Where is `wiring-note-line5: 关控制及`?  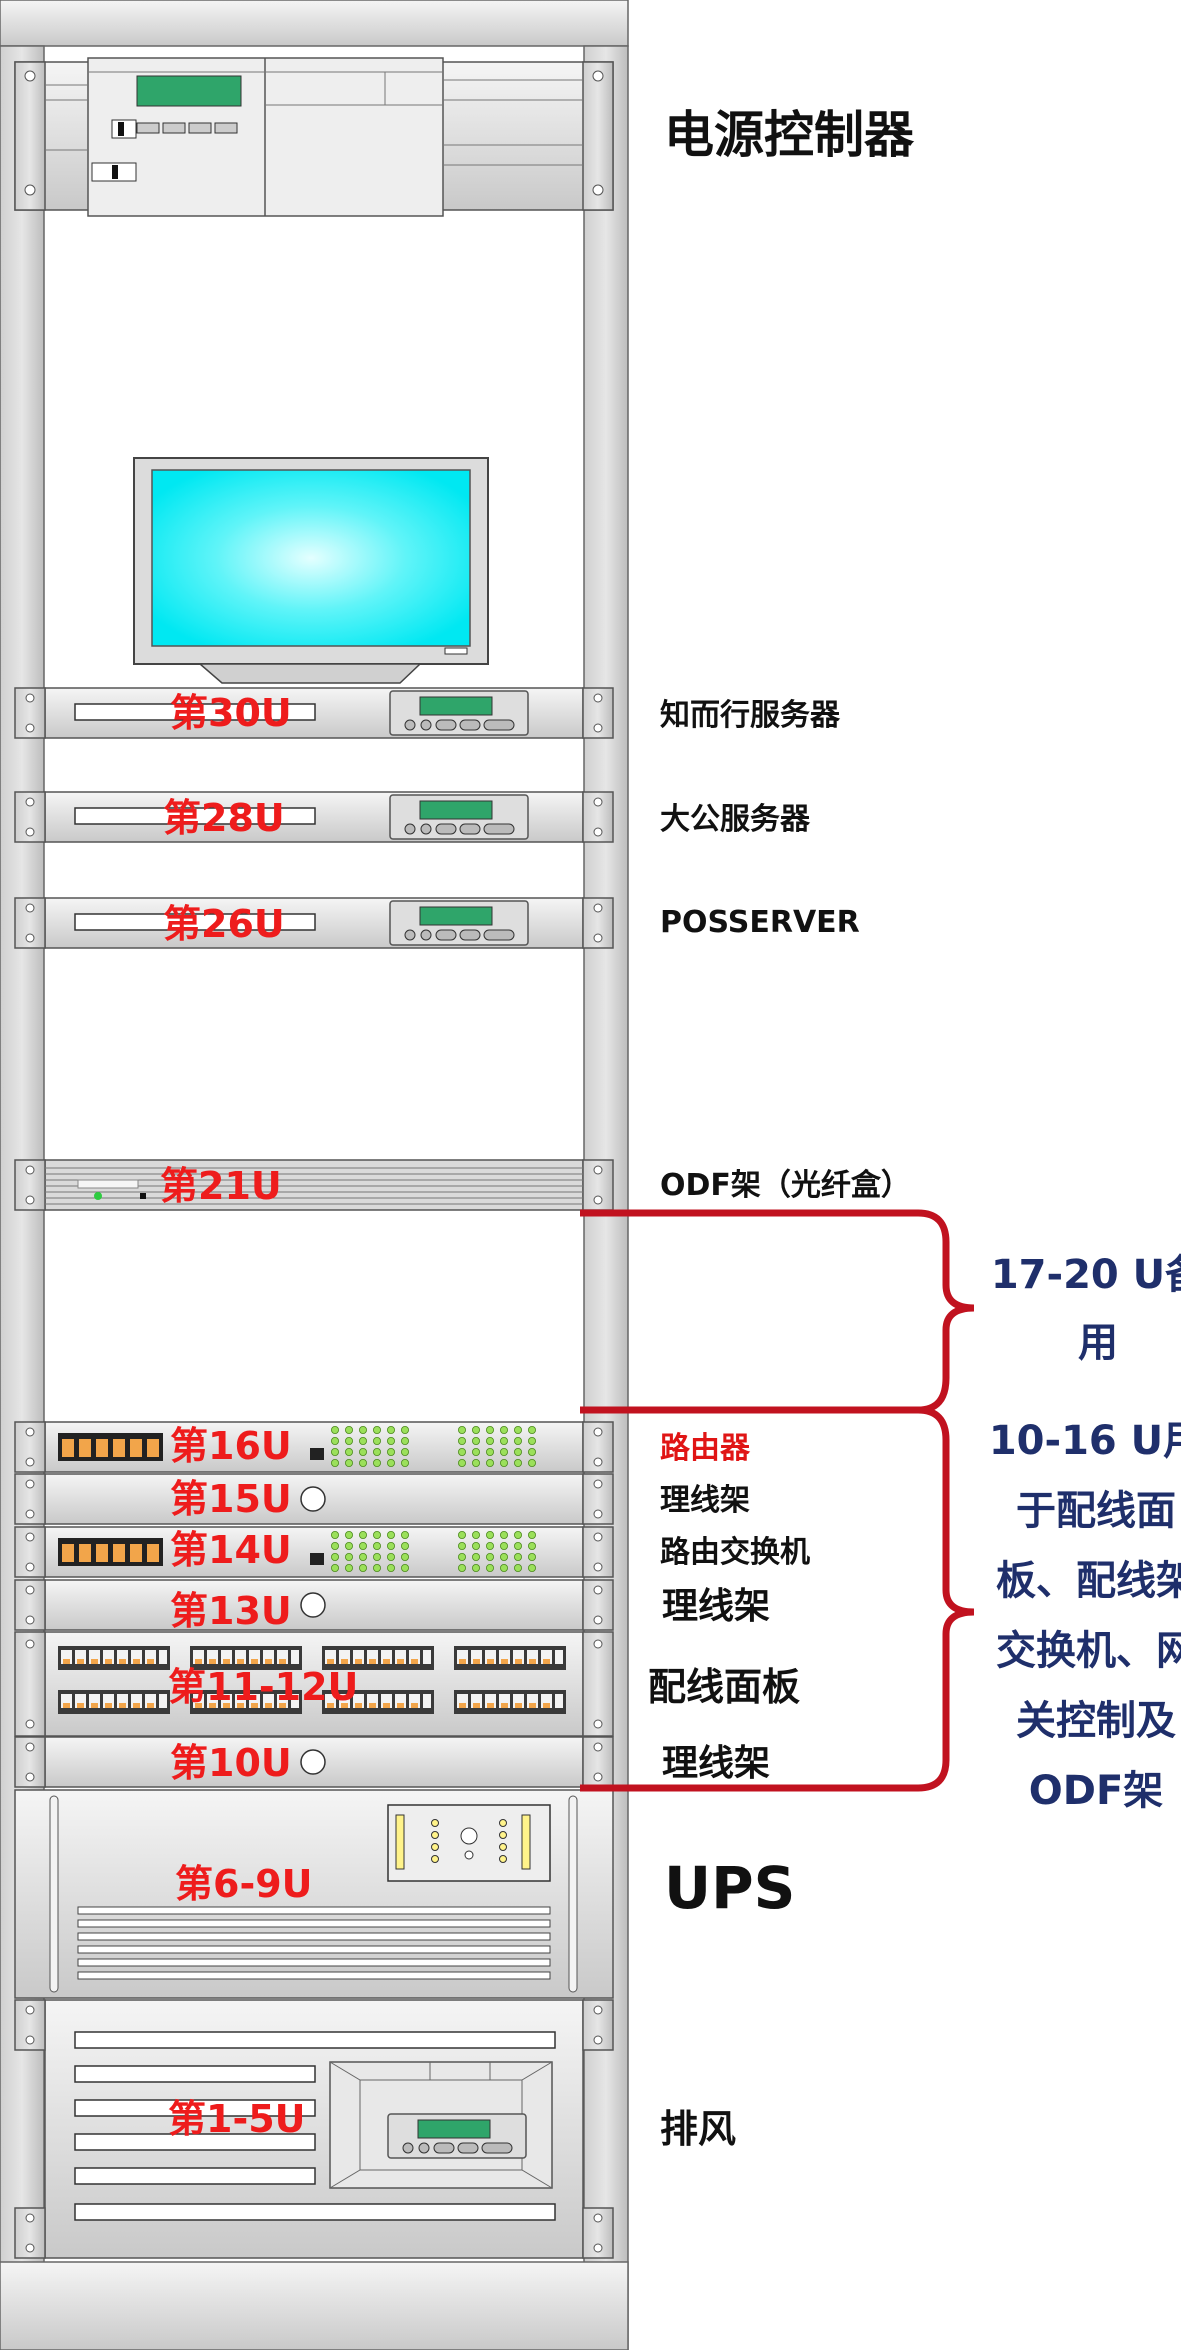
wiring-note-line5: 关控制及 is located at coordinates (1096, 1721).